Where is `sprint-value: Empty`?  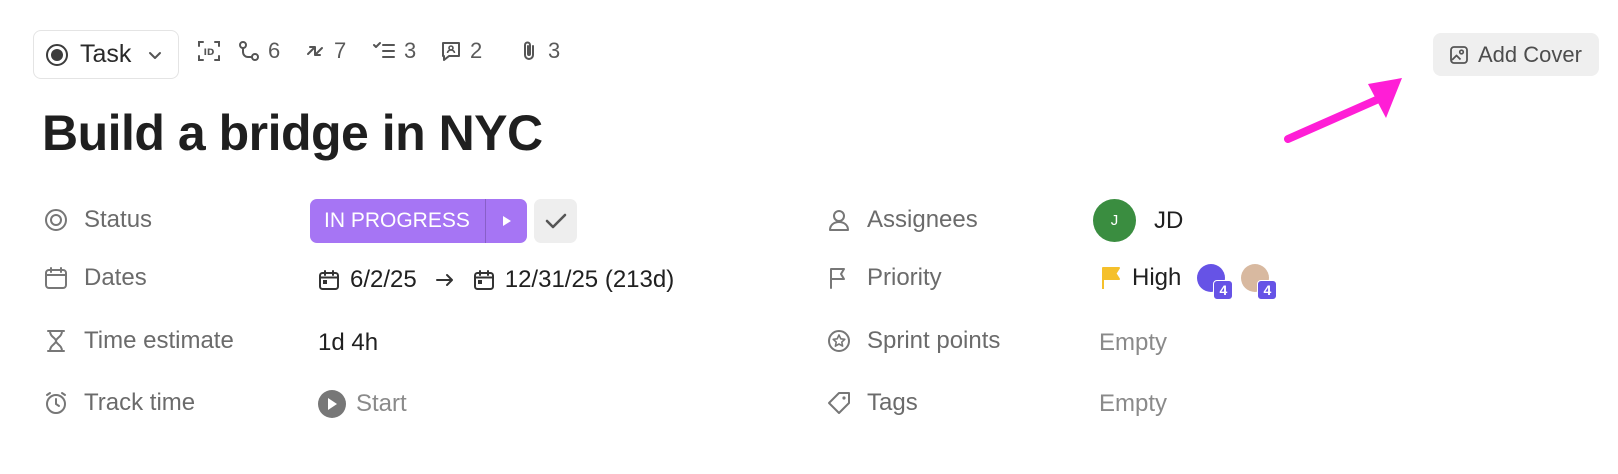
sprint-value: Empty is located at coordinates (1133, 342).